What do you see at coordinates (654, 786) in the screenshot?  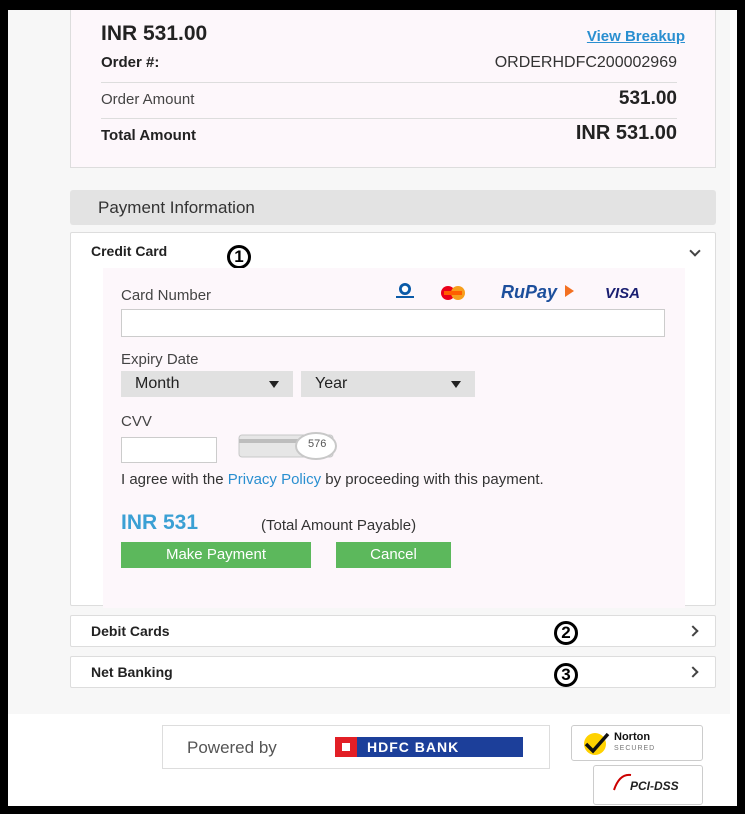 I see `pci-dss-text: PCI-DSS` at bounding box center [654, 786].